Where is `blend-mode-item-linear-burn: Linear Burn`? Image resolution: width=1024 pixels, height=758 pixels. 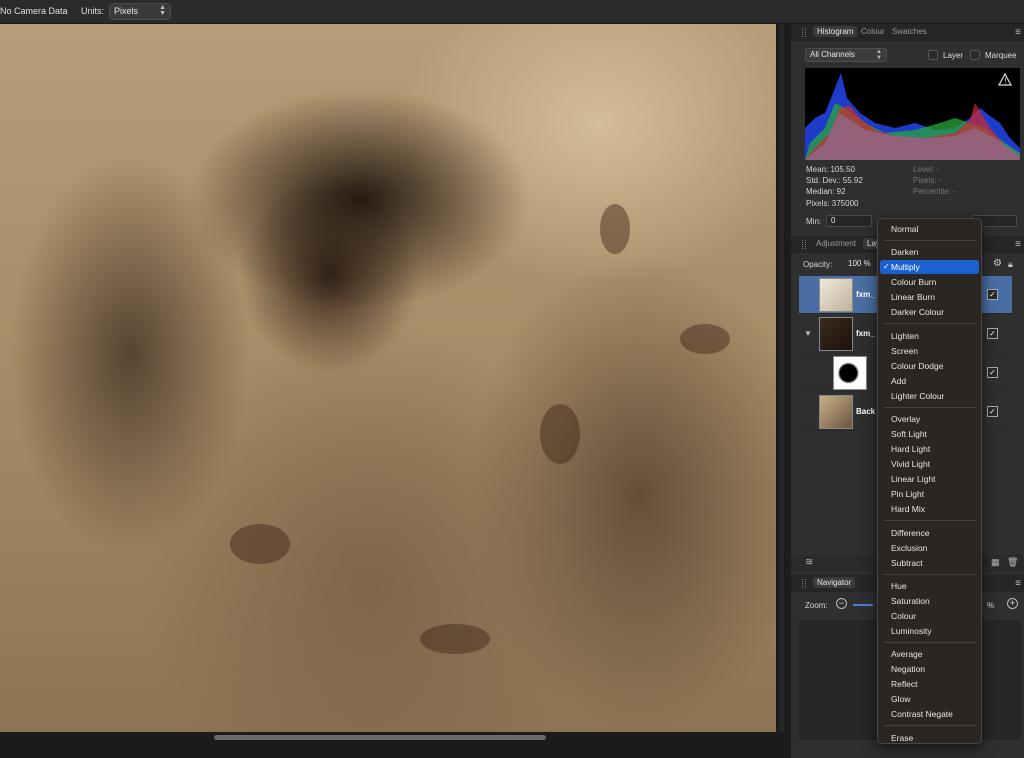
blend-mode-item-linear-burn: Linear Burn is located at coordinates (929, 297).